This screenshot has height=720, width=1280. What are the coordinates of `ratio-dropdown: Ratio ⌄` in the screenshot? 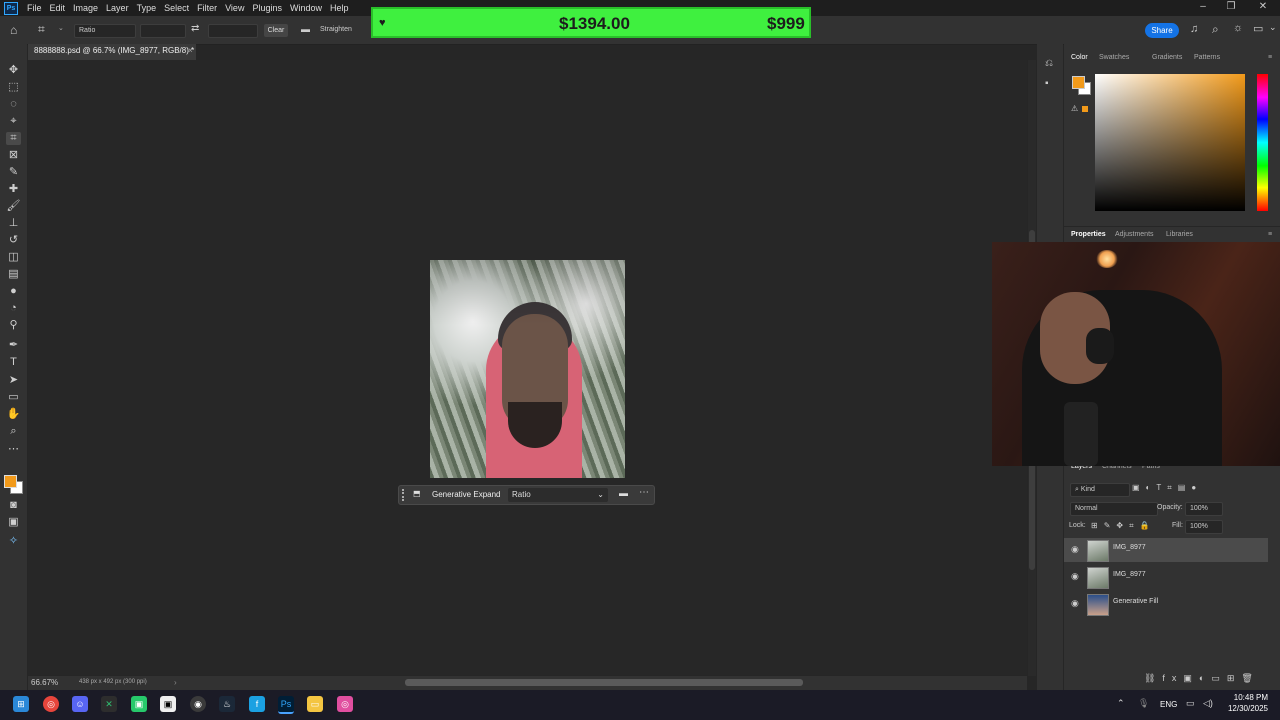 It's located at (558, 495).